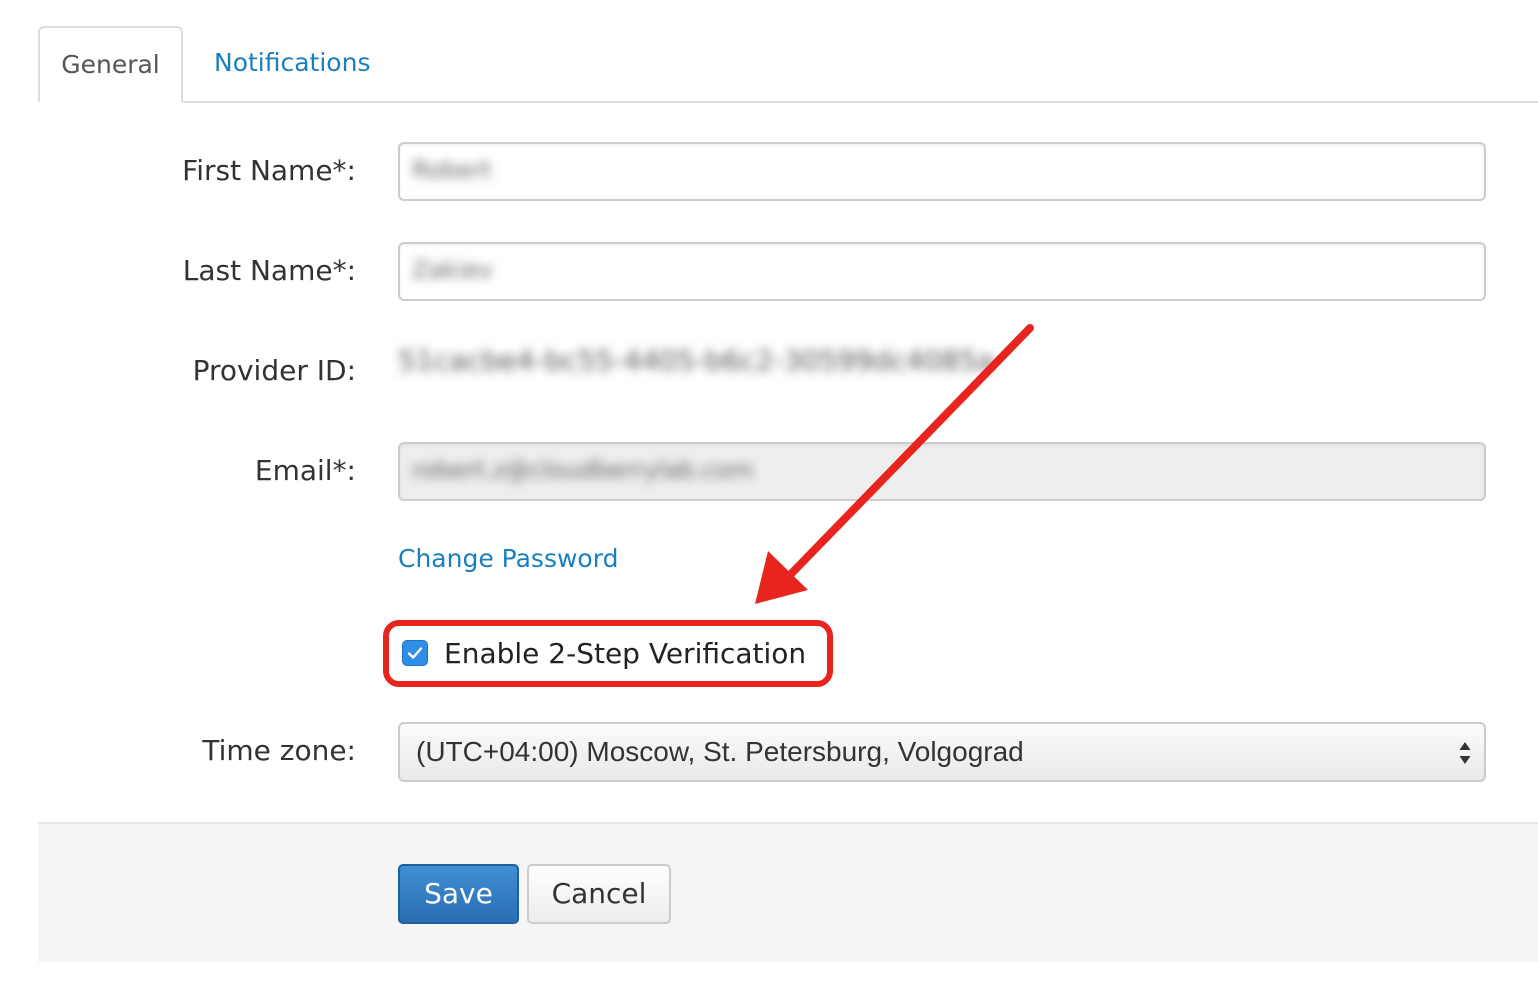 The height and width of the screenshot is (994, 1538). I want to click on tab-notifications: Notifications, so click(292, 63).